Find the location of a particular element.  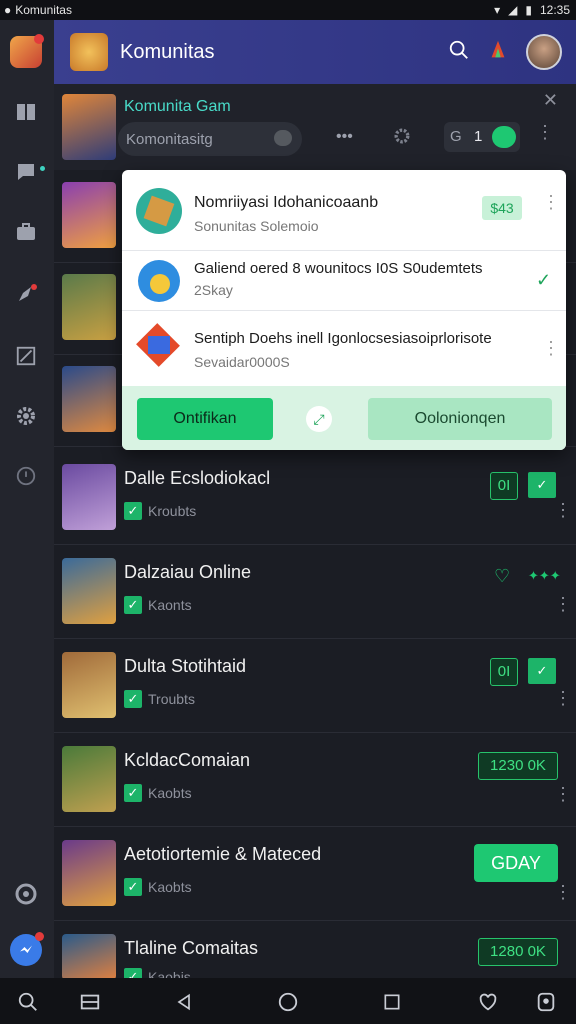

game-title: Dalle Ecslodiokacl is located at coordinates (197, 478).